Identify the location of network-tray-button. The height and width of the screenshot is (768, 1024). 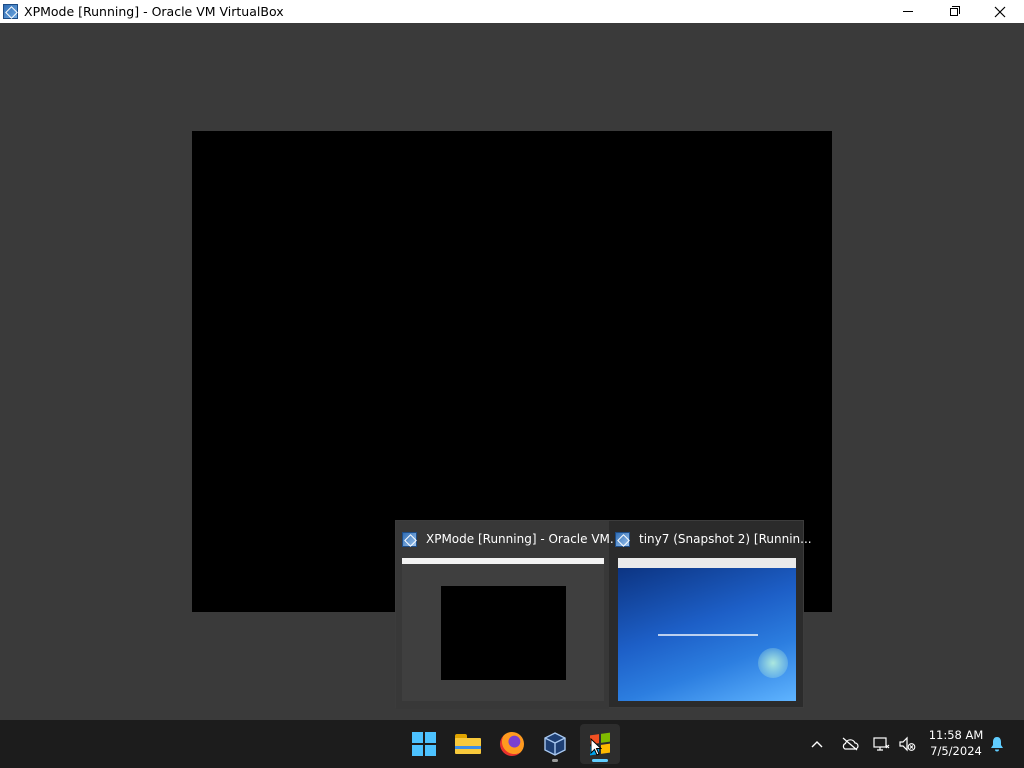
(881, 744).